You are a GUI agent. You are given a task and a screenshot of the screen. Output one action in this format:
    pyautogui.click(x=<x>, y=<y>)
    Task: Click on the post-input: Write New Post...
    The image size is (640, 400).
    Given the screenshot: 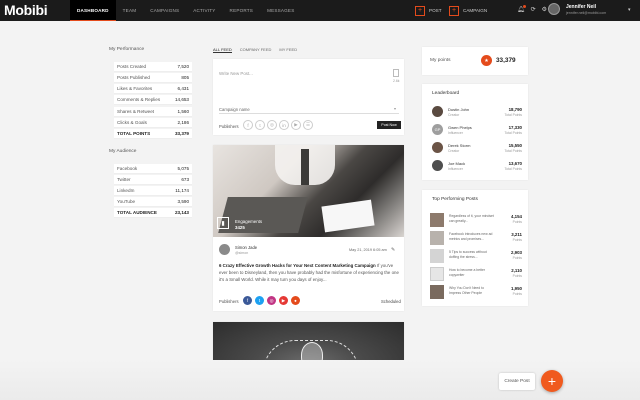 What is the action you would take?
    pyautogui.click(x=236, y=73)
    